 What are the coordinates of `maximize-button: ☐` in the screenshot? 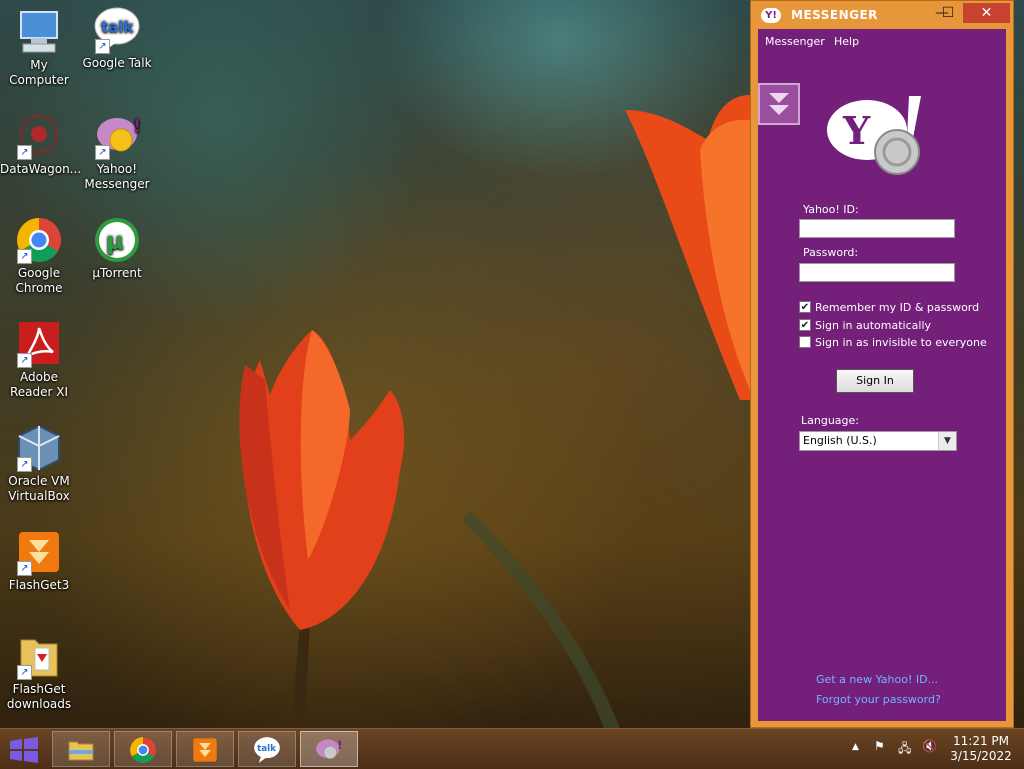 It's located at (948, 13).